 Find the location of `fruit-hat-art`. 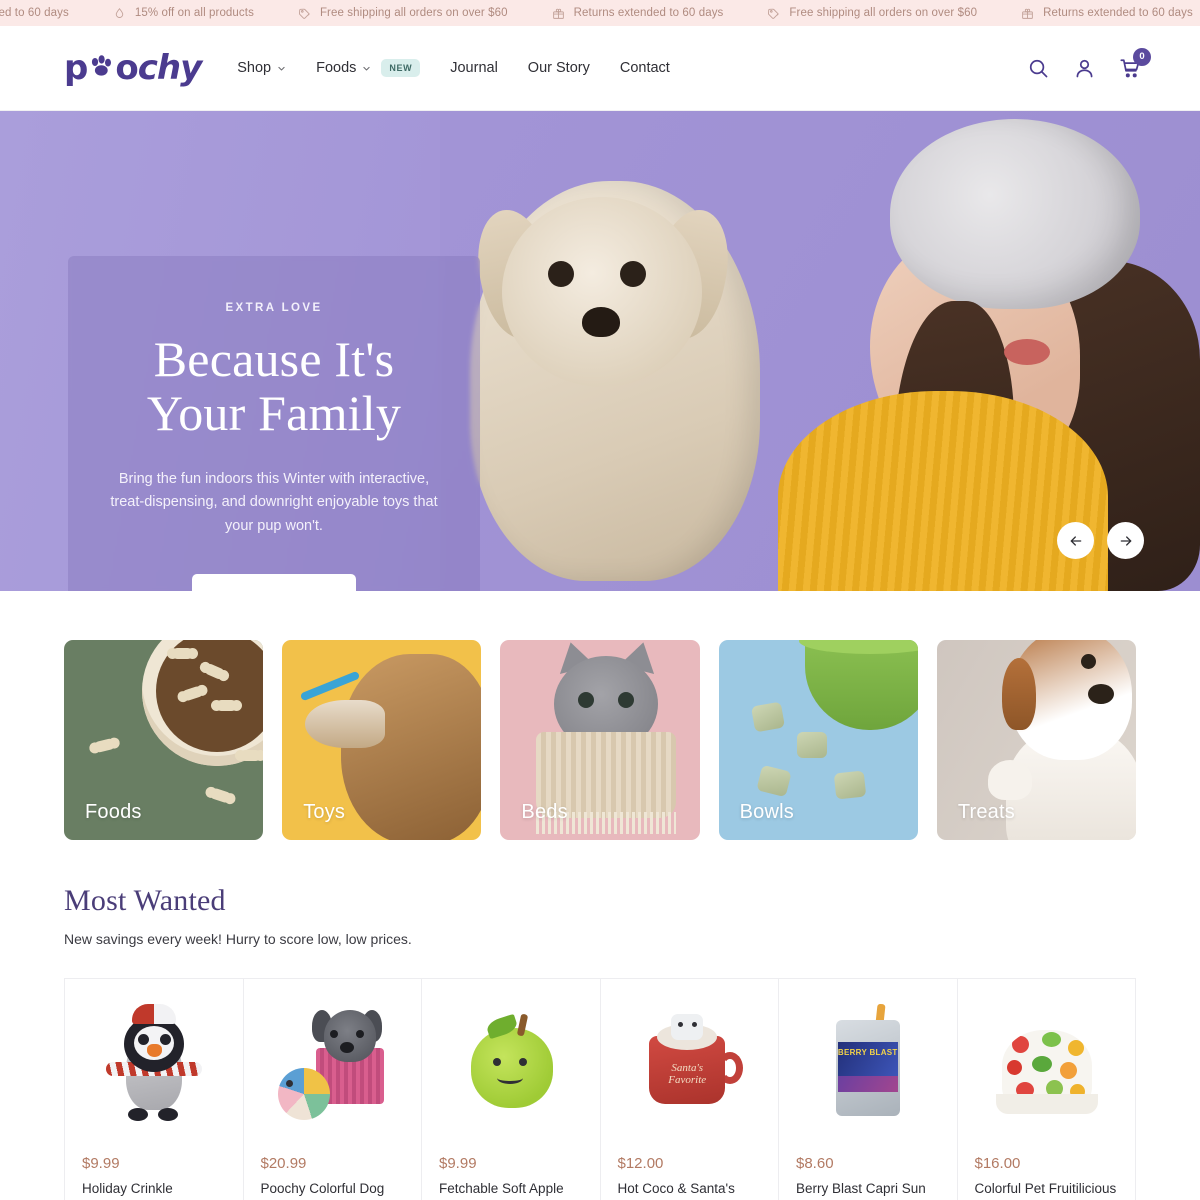

fruit-hat-art is located at coordinates (1046, 1064).